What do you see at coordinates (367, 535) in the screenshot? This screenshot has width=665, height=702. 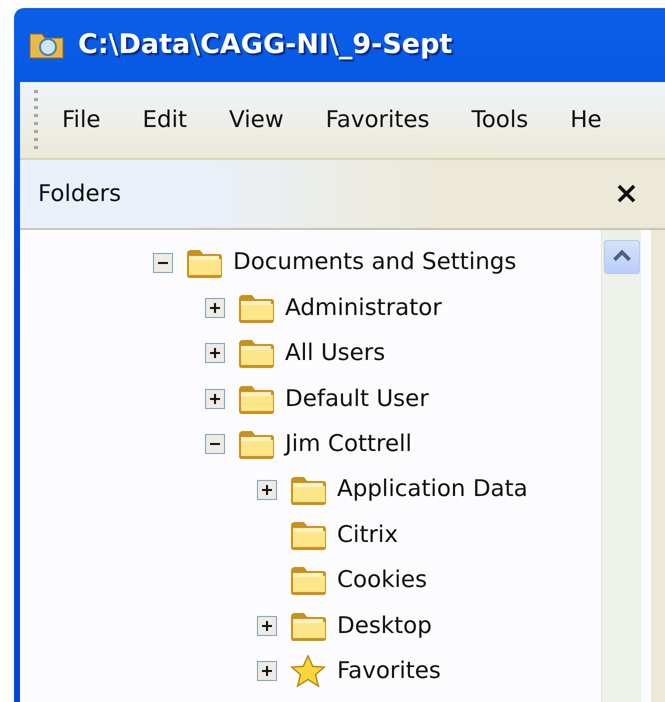 I see `tree-item: Citrix` at bounding box center [367, 535].